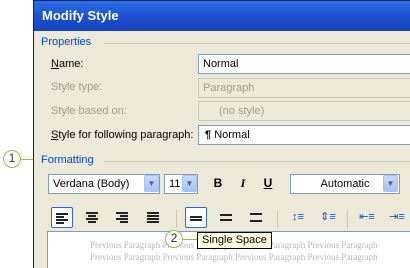 This screenshot has width=410, height=268. What do you see at coordinates (257, 43) in the screenshot?
I see `properties-divider` at bounding box center [257, 43].